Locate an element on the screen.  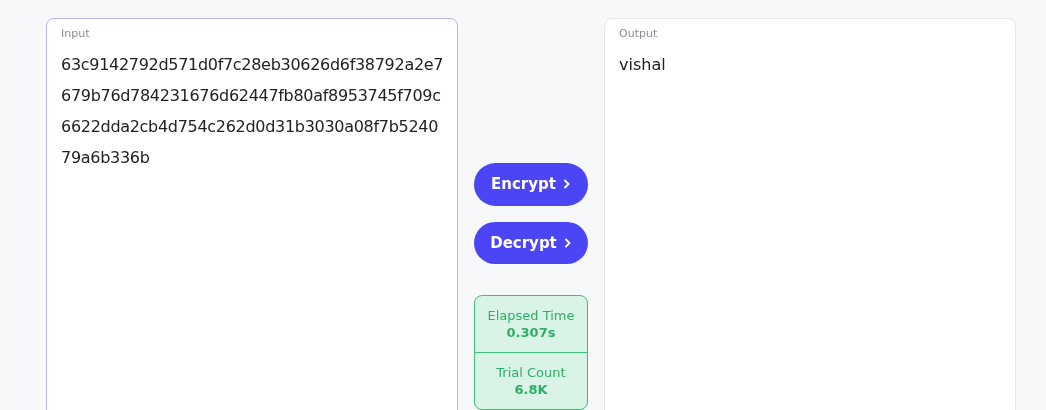
input-label: Input is located at coordinates (75, 33).